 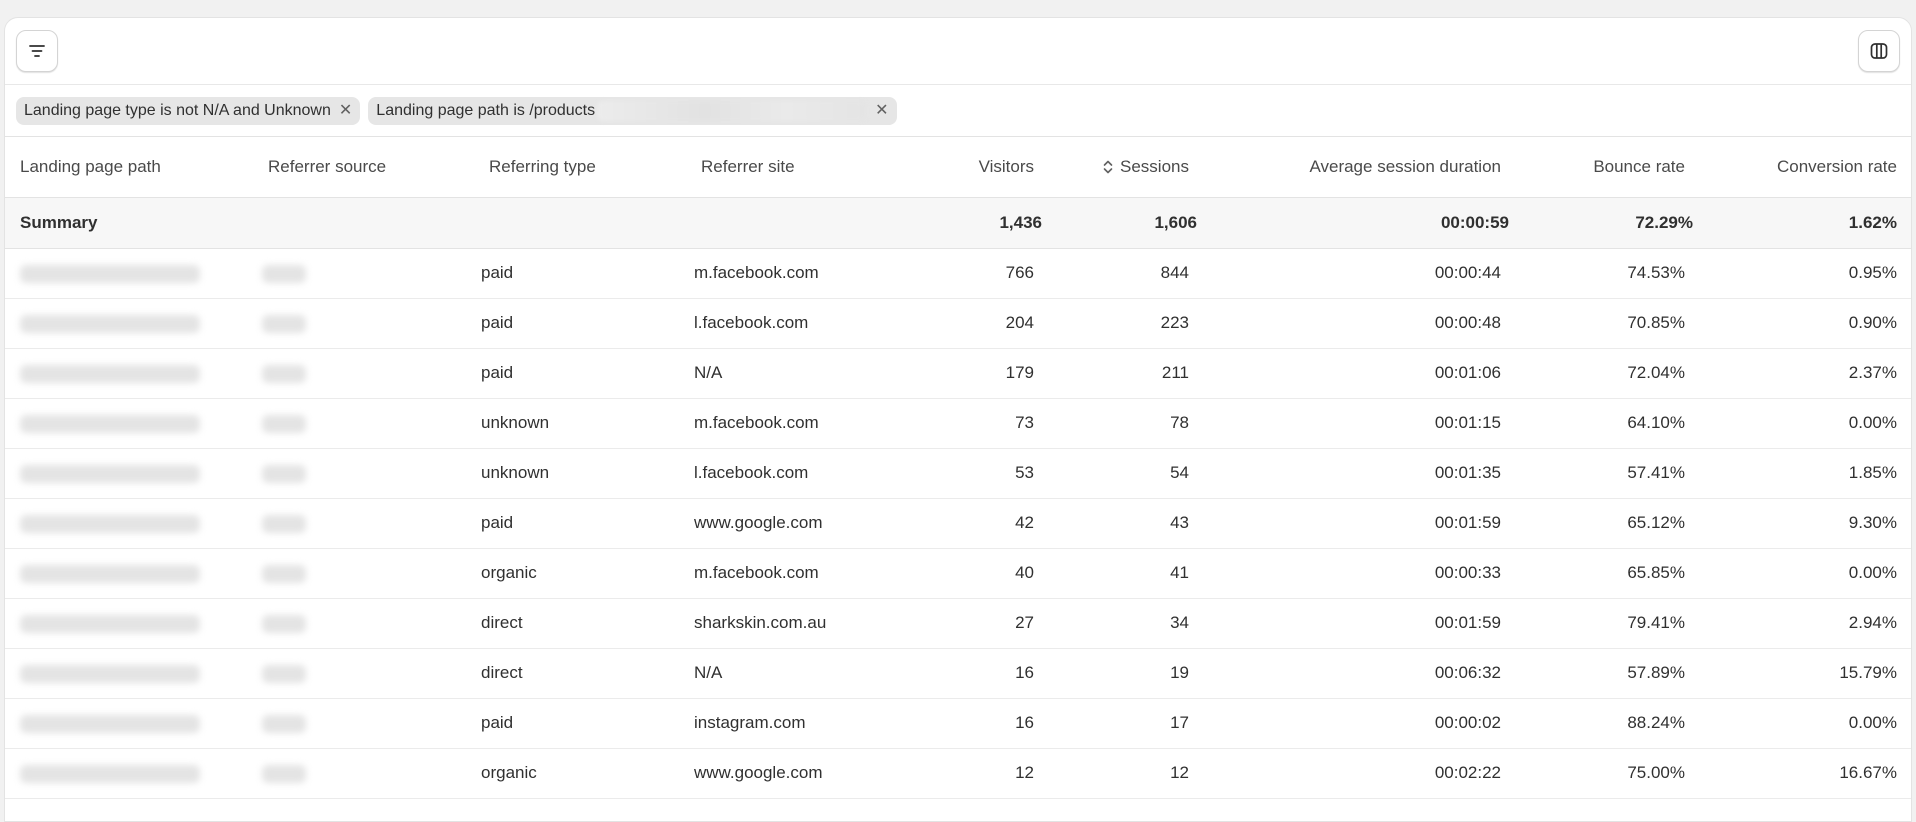 What do you see at coordinates (1802, 323) in the screenshot?
I see `conversion-rate-cell: 0.90%` at bounding box center [1802, 323].